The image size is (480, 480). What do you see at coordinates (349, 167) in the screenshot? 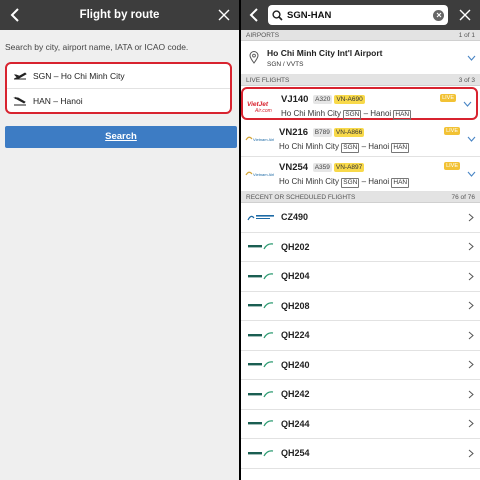
I see `aircraft-registration: VN-A897` at bounding box center [349, 167].